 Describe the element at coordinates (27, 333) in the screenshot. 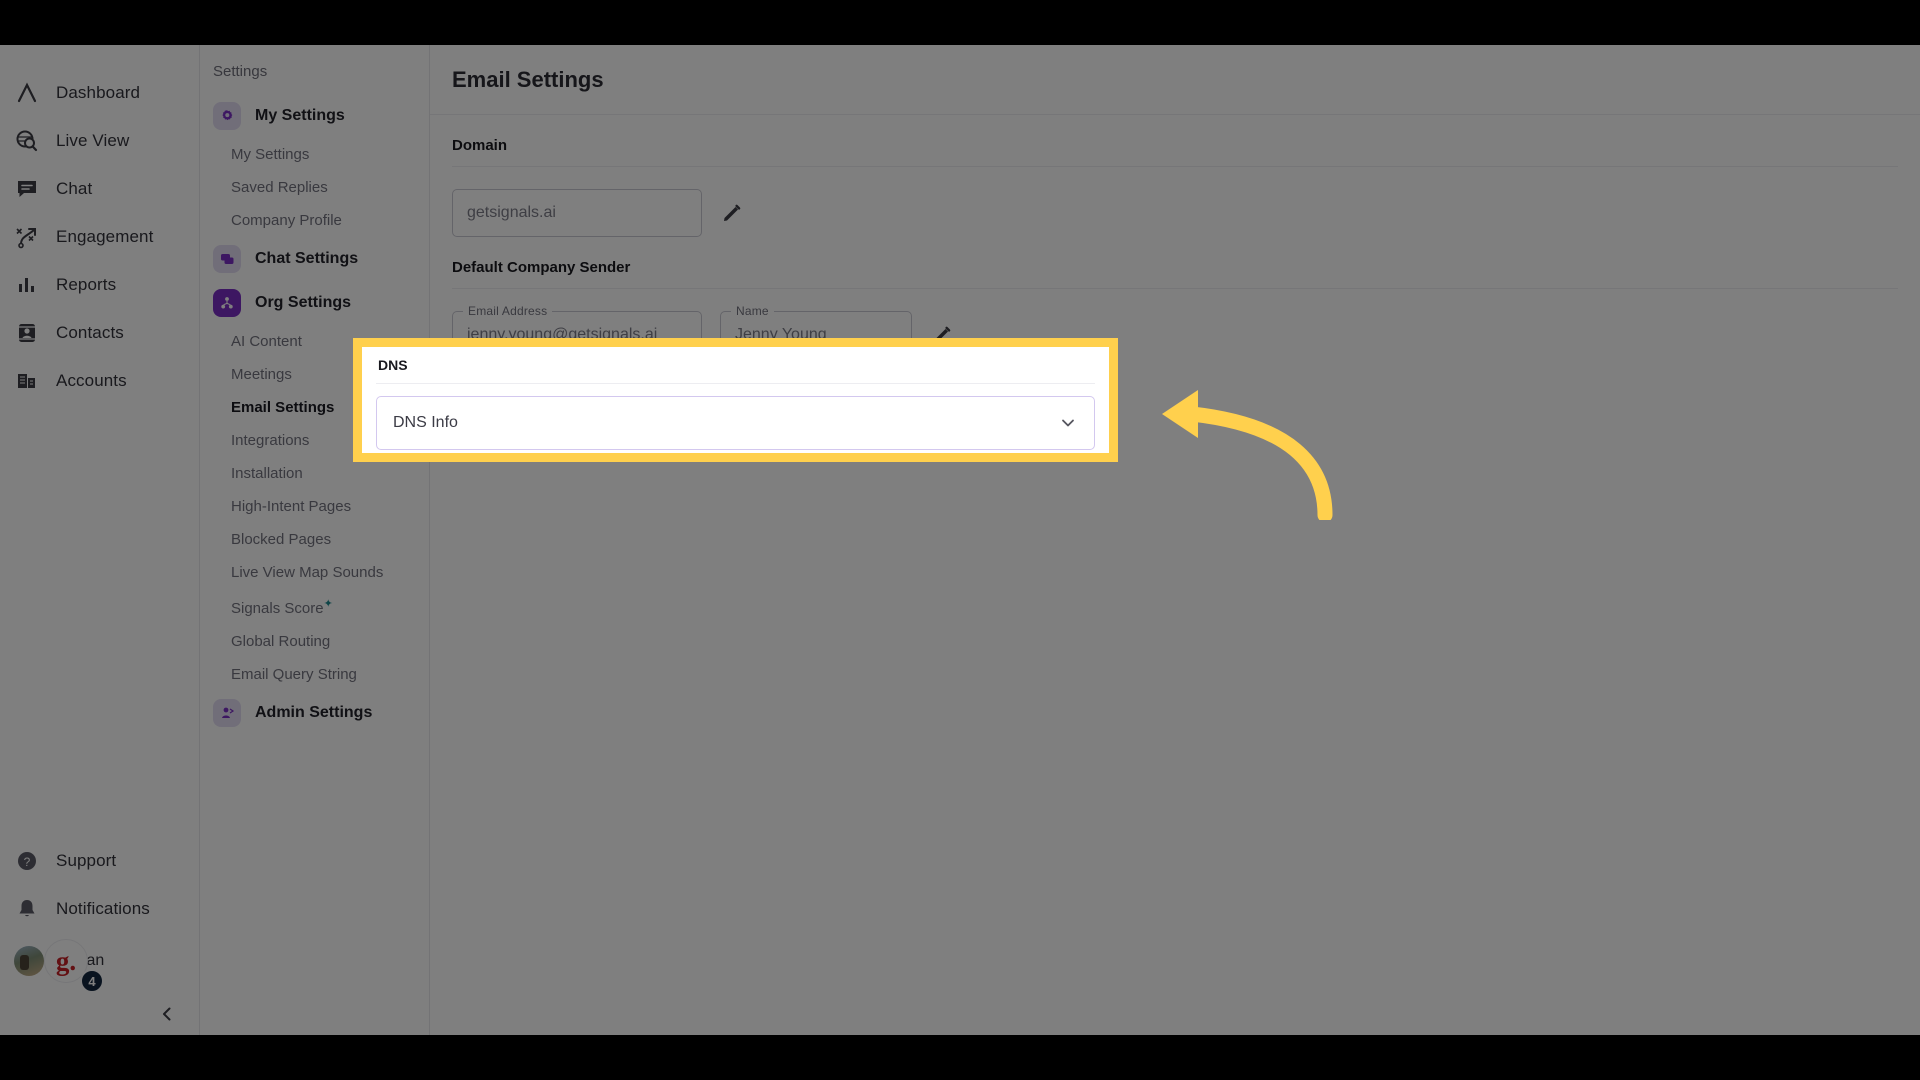

I see `contact-card-icon` at that location.